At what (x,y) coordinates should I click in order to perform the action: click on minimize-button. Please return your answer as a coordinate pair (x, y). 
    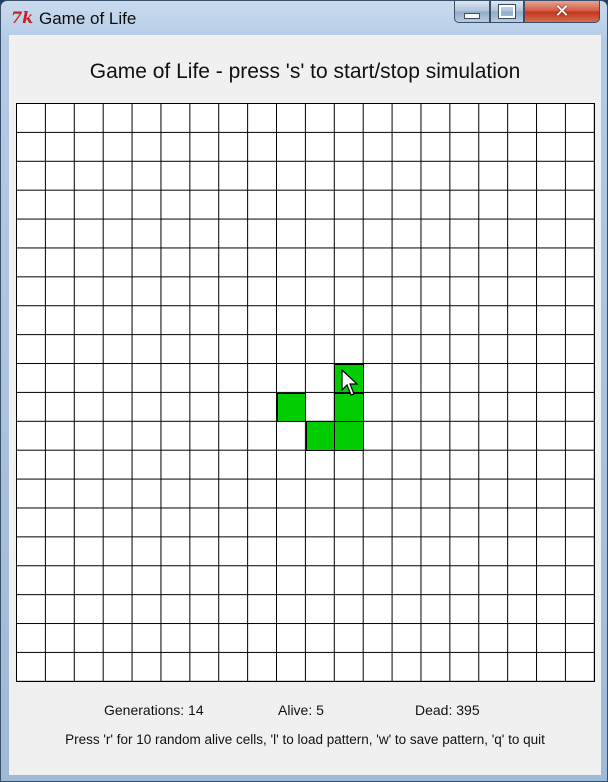
    Looking at the image, I should click on (472, 12).